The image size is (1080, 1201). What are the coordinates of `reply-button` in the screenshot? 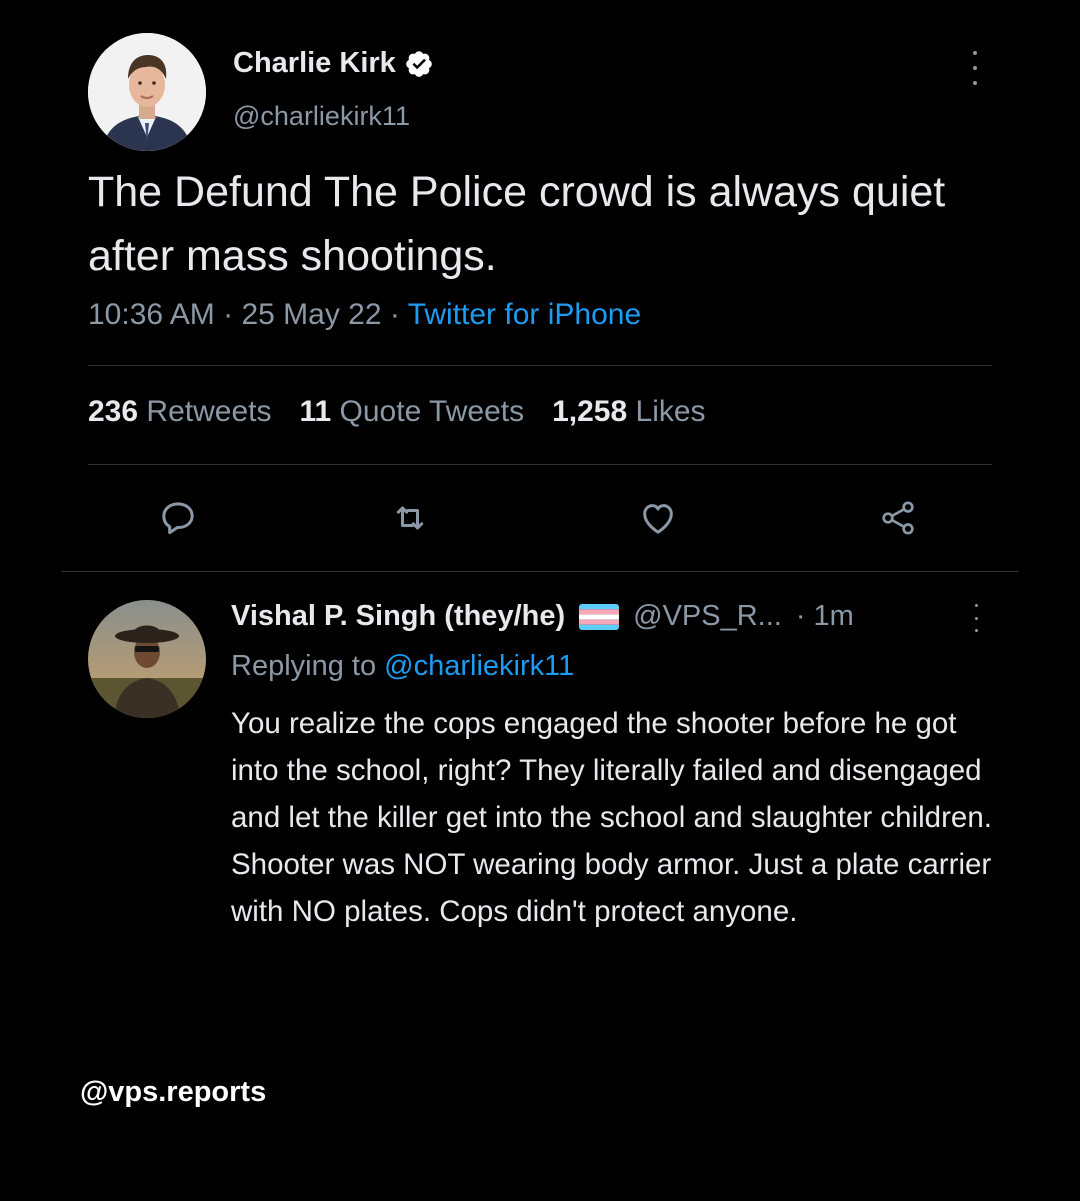 It's located at (178, 518).